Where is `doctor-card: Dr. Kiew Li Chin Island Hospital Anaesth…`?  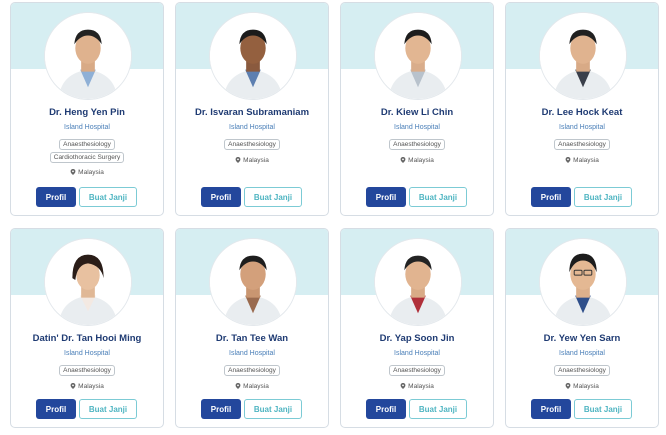
doctor-card: Dr. Kiew Li Chin Island Hospital Anaesth… is located at coordinates (417, 109).